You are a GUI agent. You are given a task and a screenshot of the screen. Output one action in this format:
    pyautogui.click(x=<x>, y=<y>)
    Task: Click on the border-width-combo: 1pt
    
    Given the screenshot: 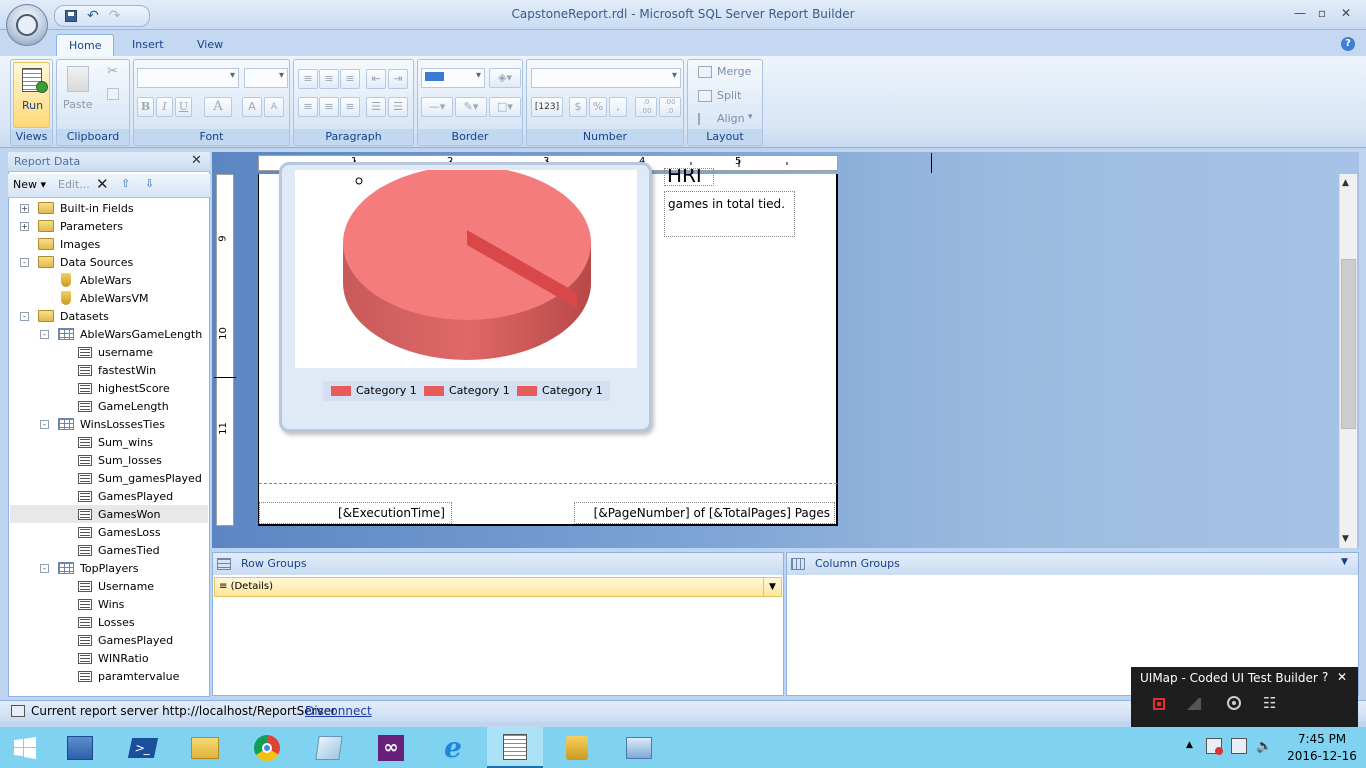 What is the action you would take?
    pyautogui.click(x=453, y=78)
    